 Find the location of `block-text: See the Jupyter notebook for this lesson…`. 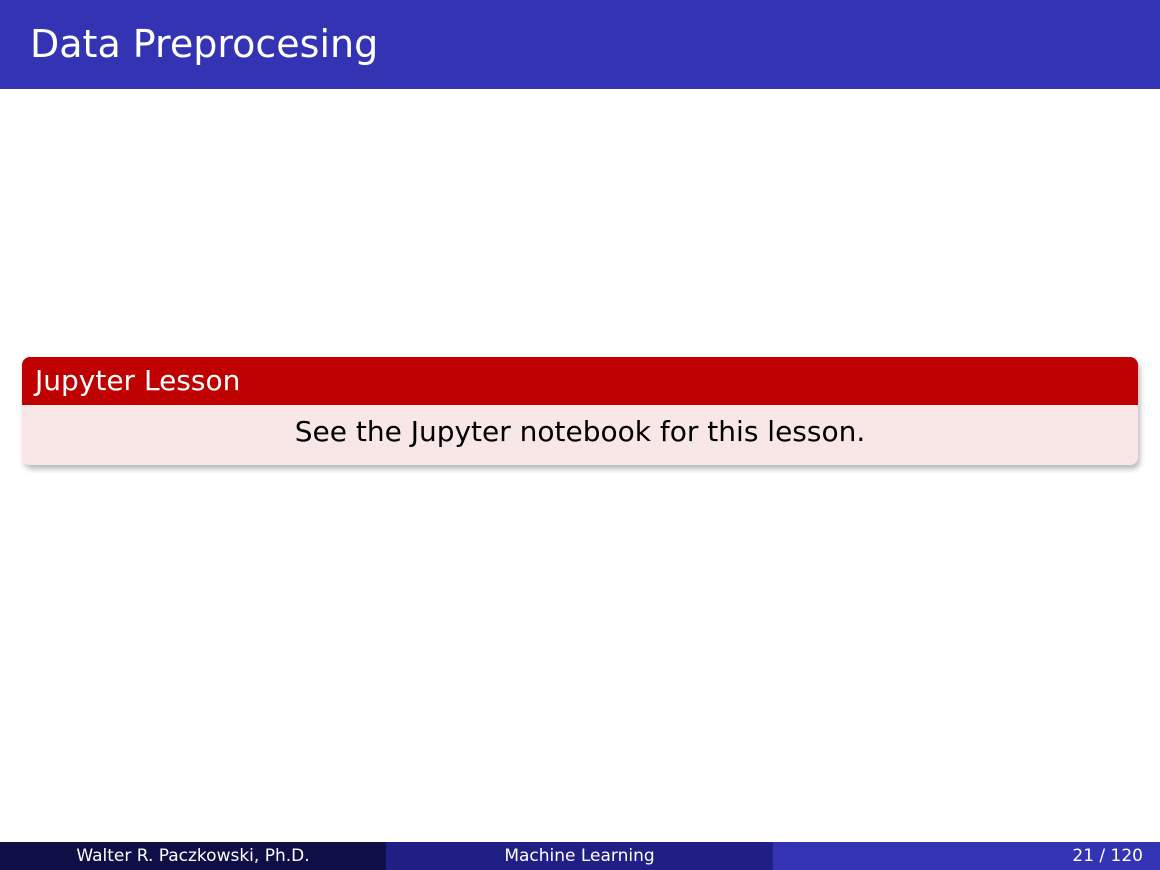

block-text: See the Jupyter notebook for this lesson… is located at coordinates (580, 431).